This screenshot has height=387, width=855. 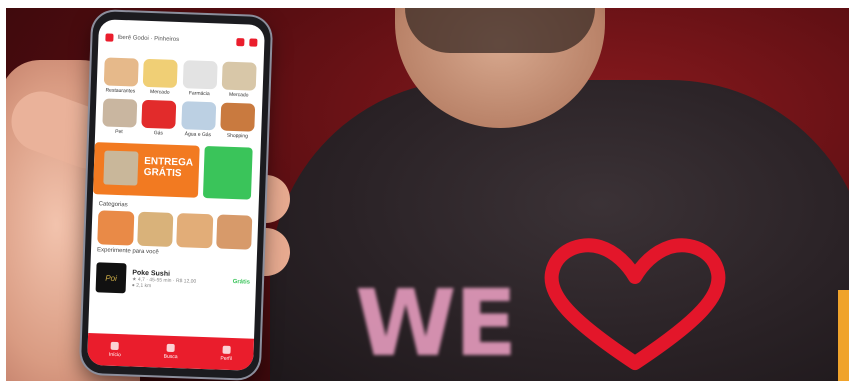 What do you see at coordinates (227, 172) in the screenshot?
I see `promo-banner-secondary` at bounding box center [227, 172].